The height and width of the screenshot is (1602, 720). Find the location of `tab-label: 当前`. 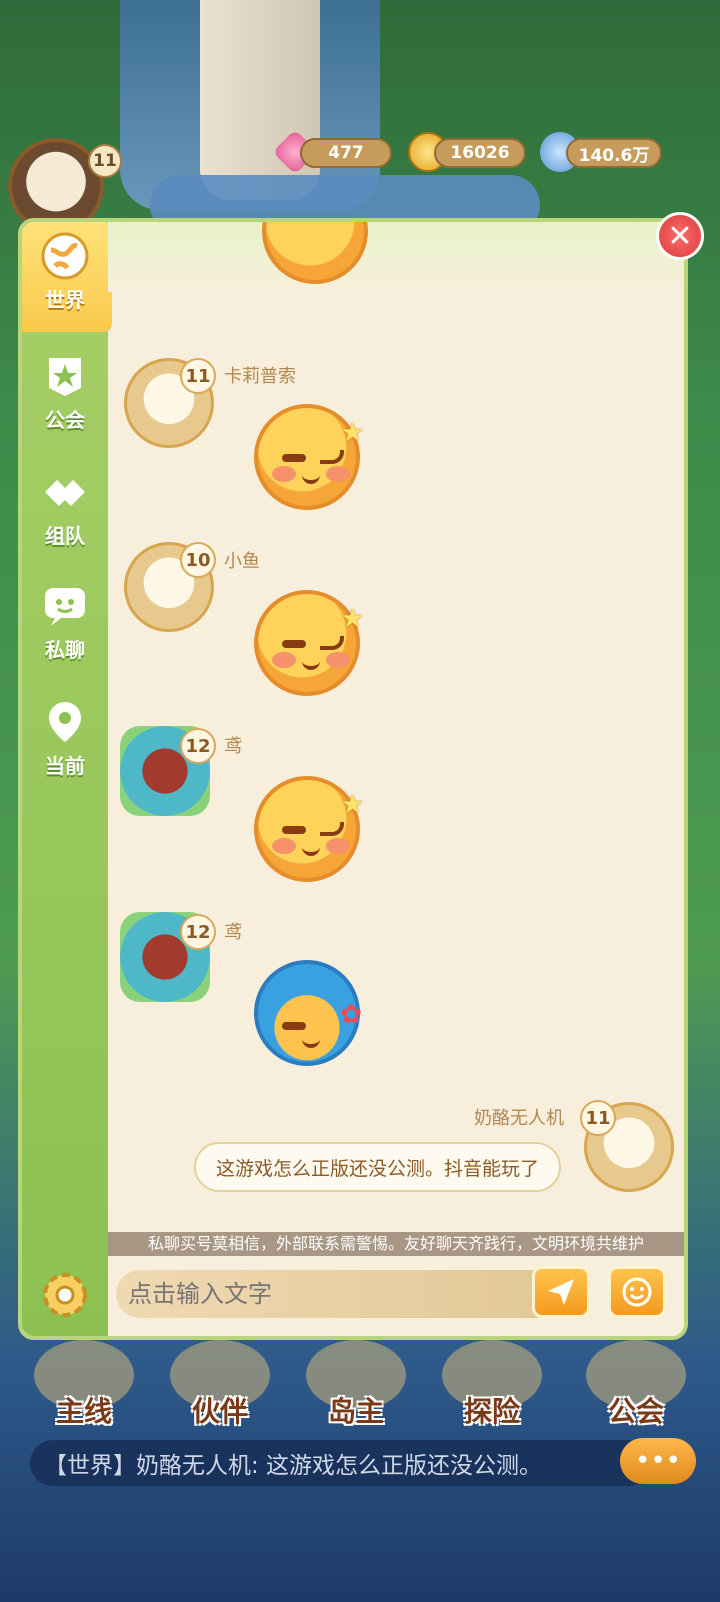

tab-label: 当前 is located at coordinates (65, 765).